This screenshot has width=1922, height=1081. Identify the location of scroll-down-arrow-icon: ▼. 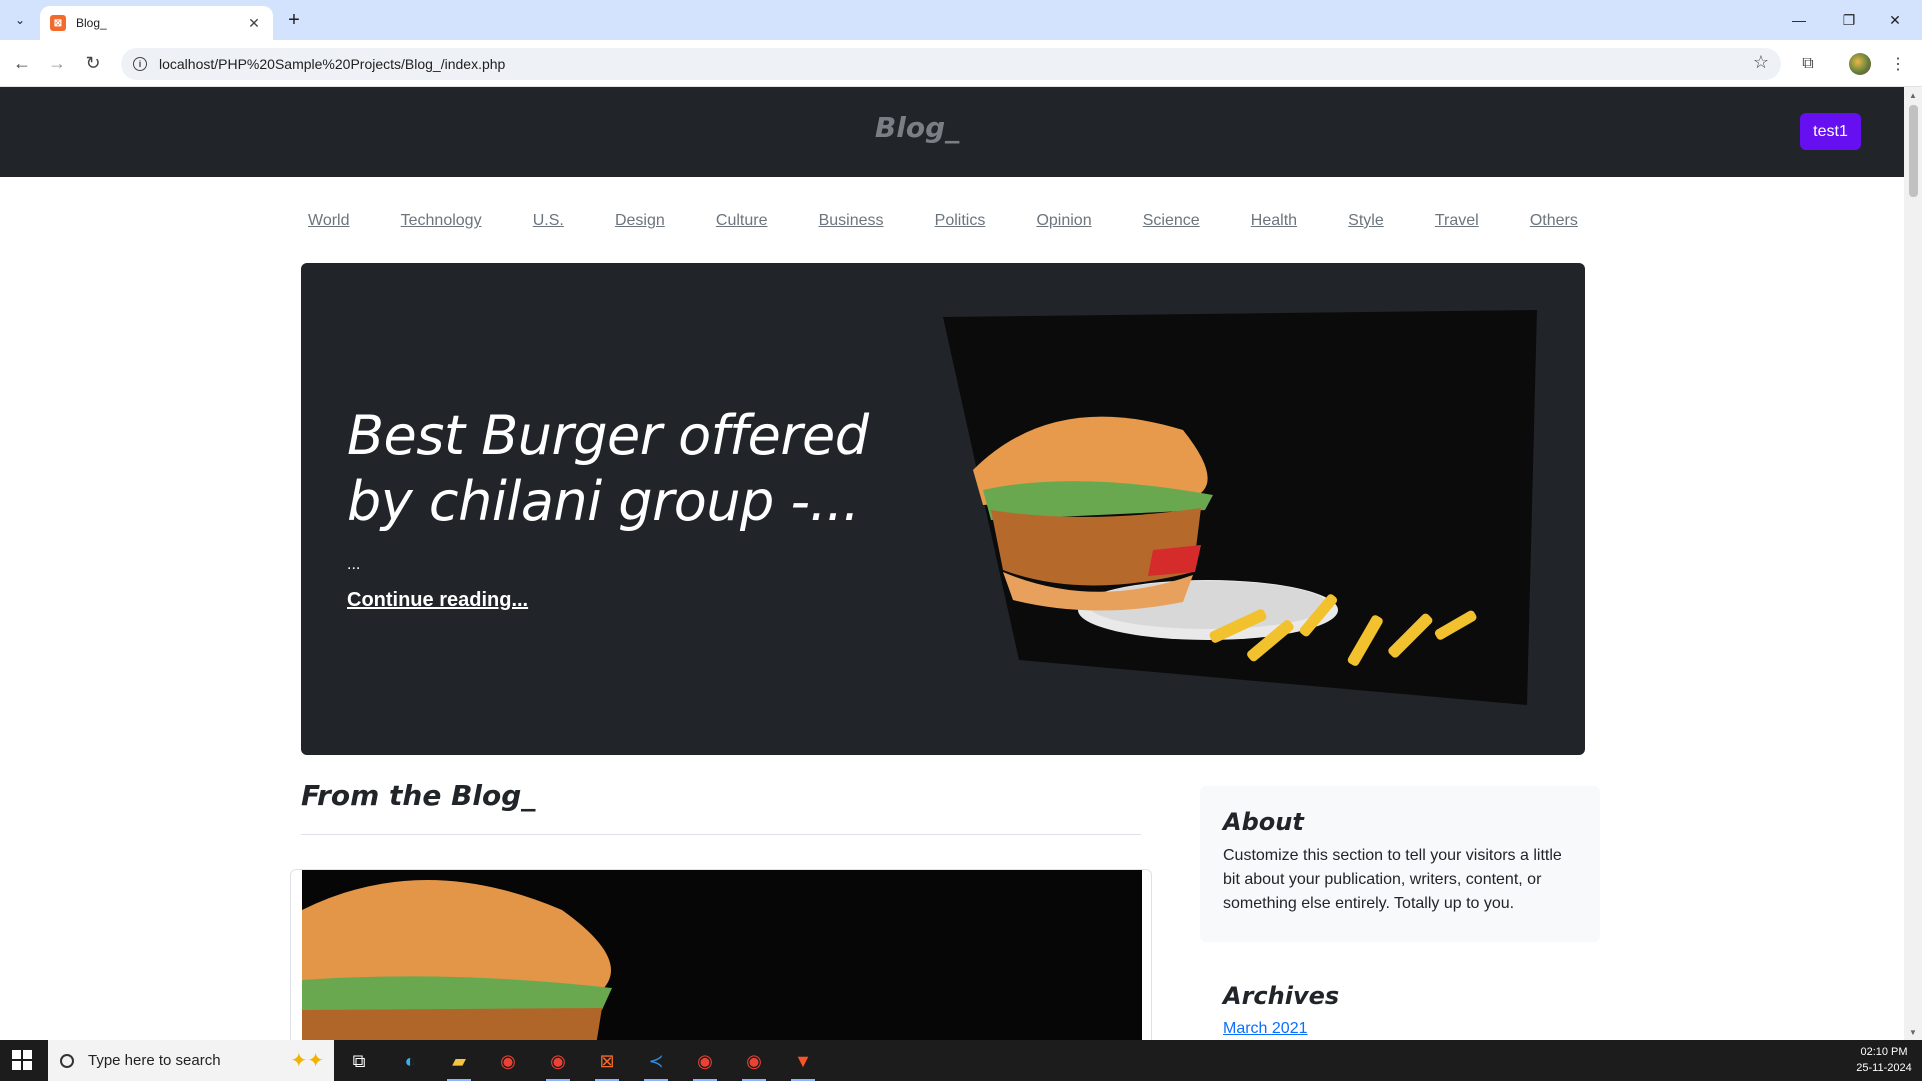
(1913, 1032).